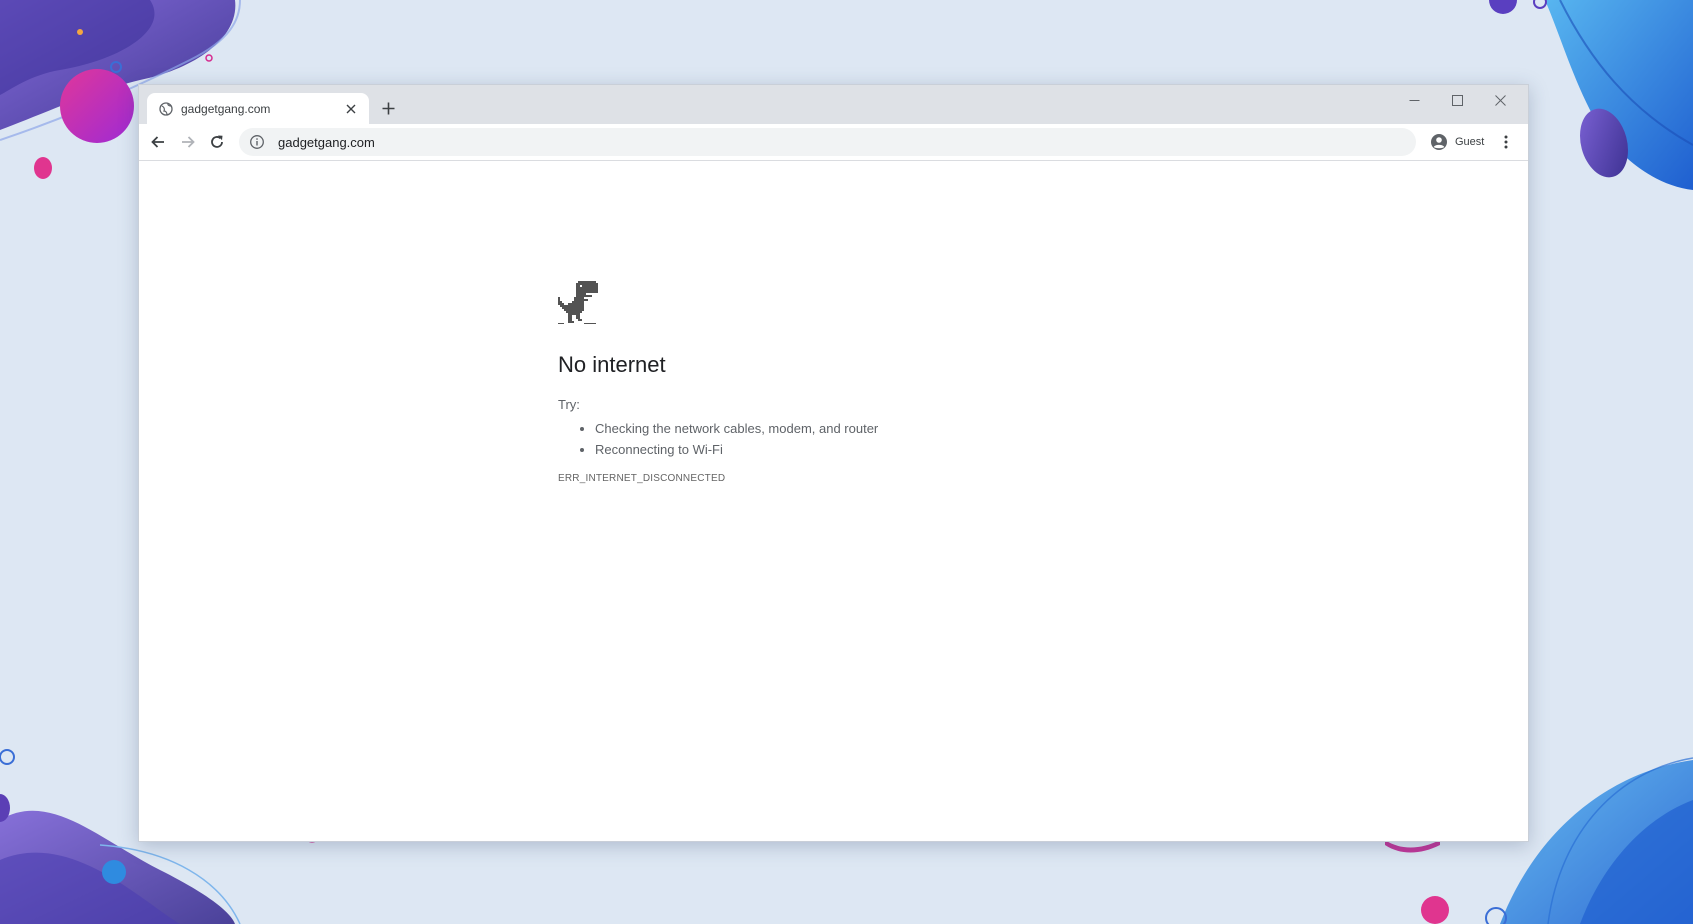  I want to click on profile-button: Guest, so click(1456, 142).